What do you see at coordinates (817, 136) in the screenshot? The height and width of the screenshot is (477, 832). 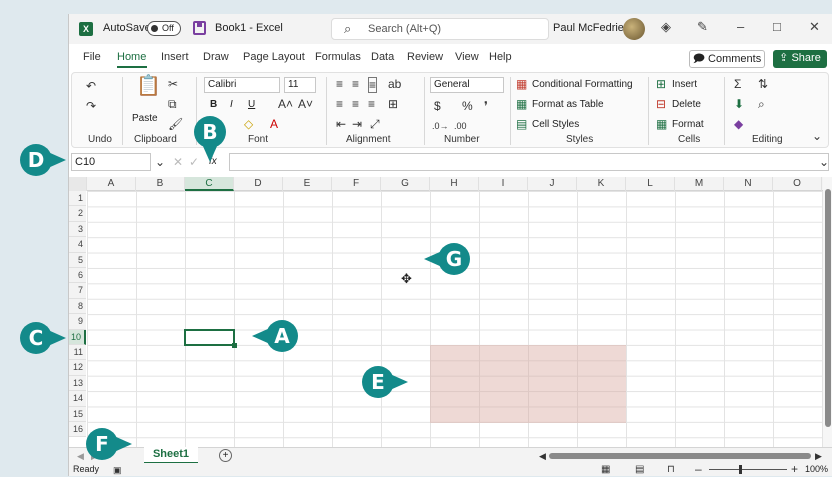 I see `ribbon-collapse-icon: ⌄` at bounding box center [817, 136].